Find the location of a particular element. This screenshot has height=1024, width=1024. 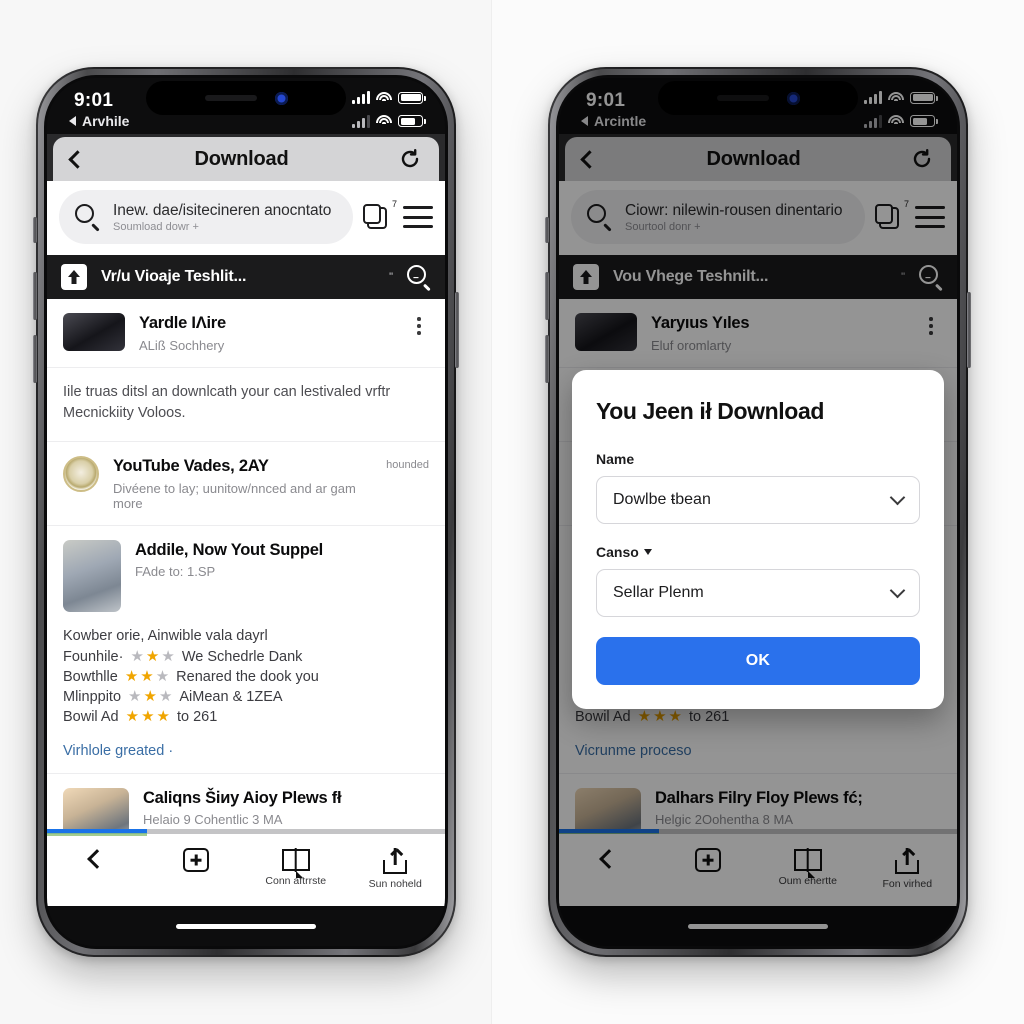

status-back-app: Arcintle is located at coordinates (613, 121).